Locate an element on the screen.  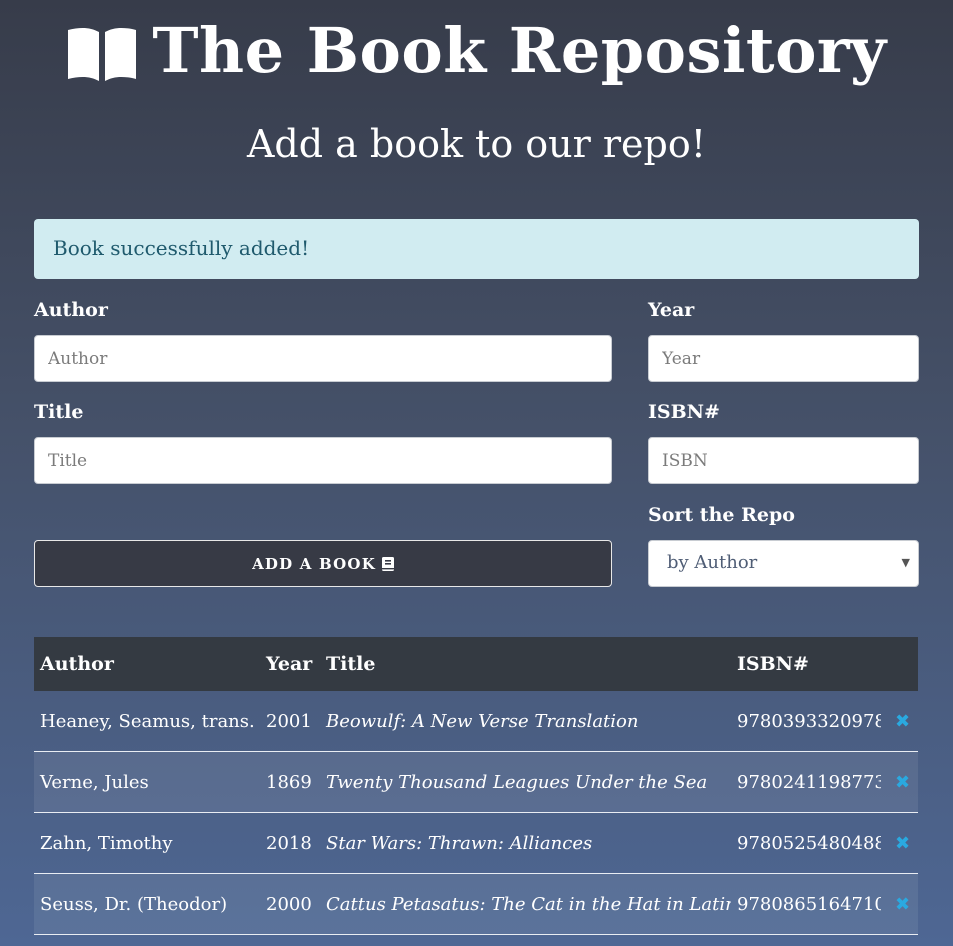
success-alert: Book successfully added! is located at coordinates (476, 249).